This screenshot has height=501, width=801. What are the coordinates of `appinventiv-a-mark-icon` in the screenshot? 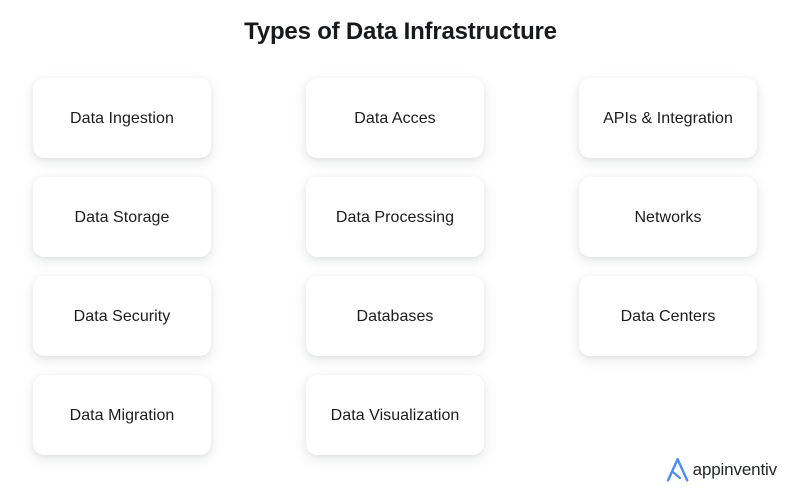 It's located at (677, 470).